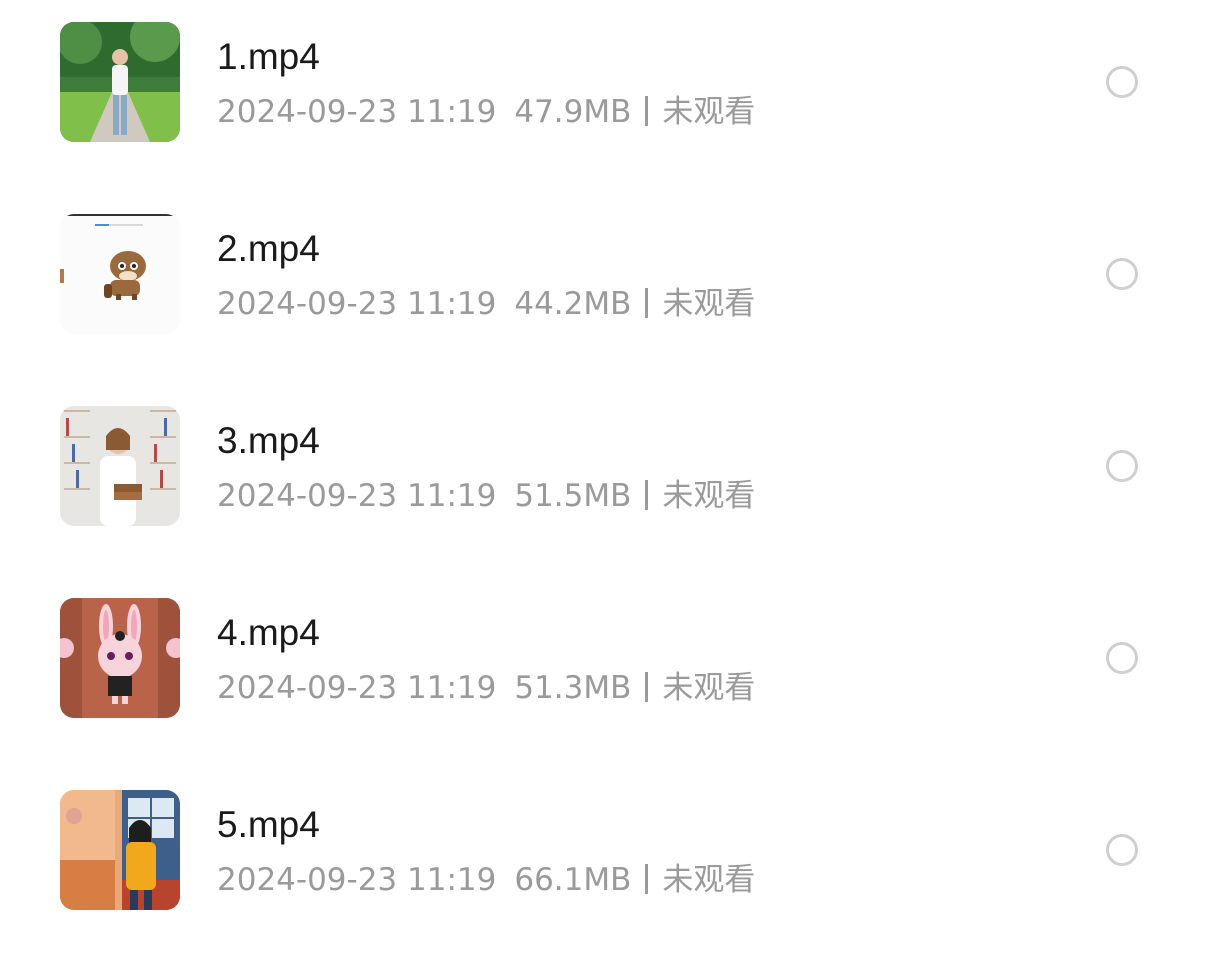 The image size is (1220, 970). What do you see at coordinates (573, 688) in the screenshot?
I see `file-size: 51.3MB` at bounding box center [573, 688].